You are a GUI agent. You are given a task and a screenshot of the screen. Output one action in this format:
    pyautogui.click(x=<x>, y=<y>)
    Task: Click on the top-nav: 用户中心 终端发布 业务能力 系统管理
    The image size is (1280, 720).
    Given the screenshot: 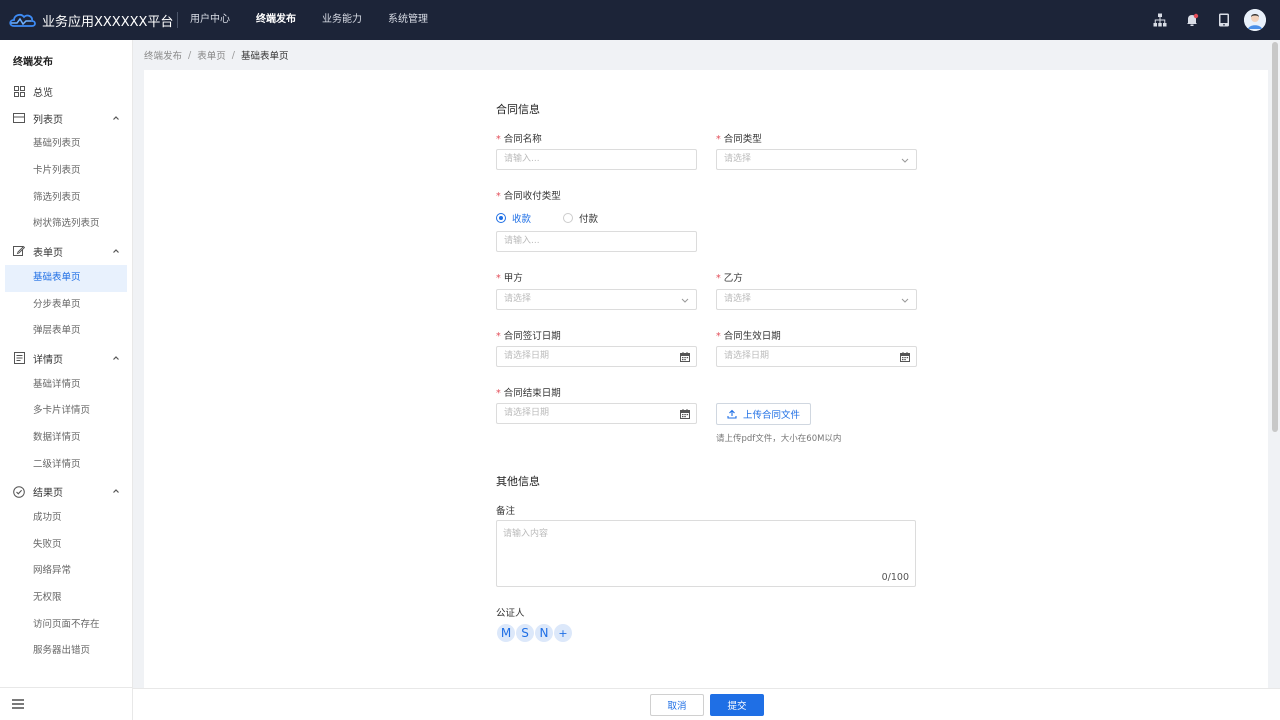 What is the action you would take?
    pyautogui.click(x=322, y=20)
    